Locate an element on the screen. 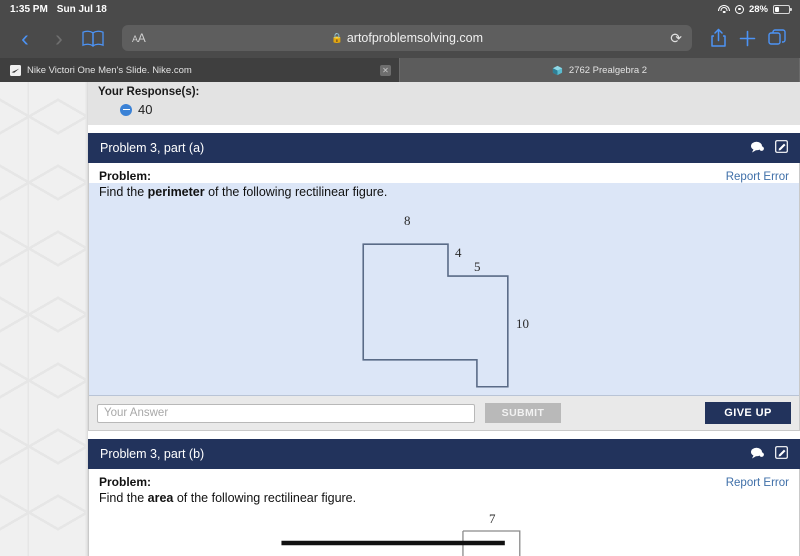 The width and height of the screenshot is (800, 556). browser-toolbar: ‹ › AA 🔒 artofproblemsolving.com ⟳ is located at coordinates (400, 38).